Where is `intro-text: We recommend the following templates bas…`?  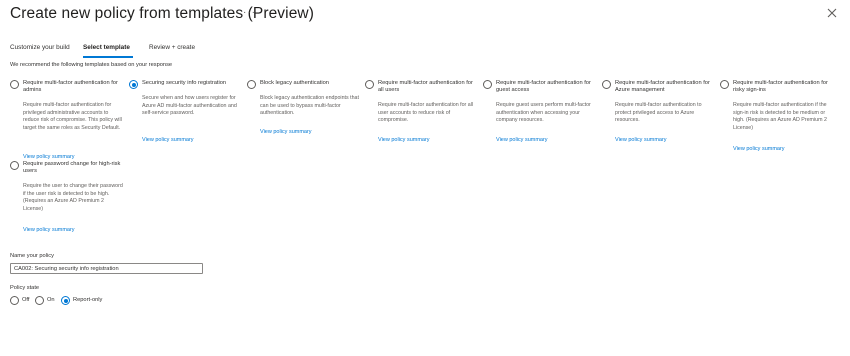
intro-text: We recommend the following templates bas… is located at coordinates (91, 65).